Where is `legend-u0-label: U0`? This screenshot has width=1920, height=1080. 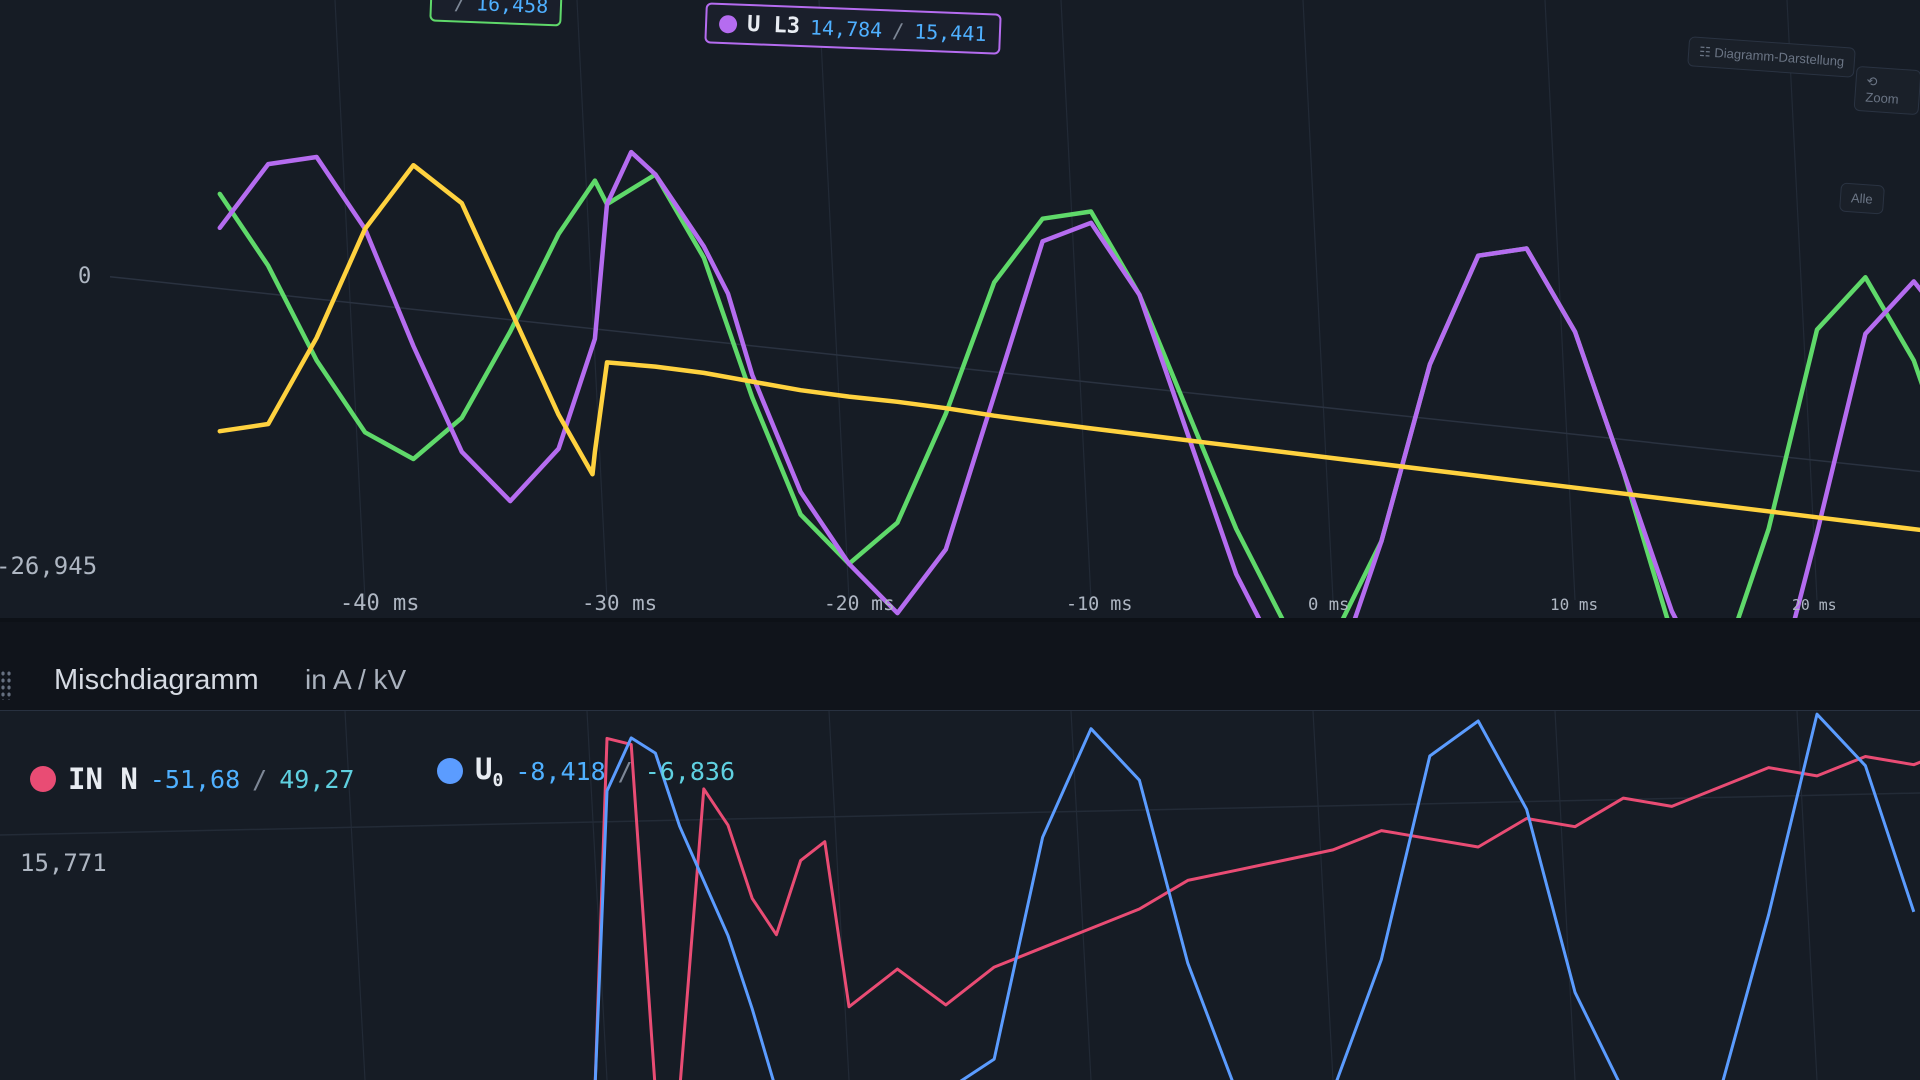 legend-u0-label: U0 is located at coordinates (489, 771).